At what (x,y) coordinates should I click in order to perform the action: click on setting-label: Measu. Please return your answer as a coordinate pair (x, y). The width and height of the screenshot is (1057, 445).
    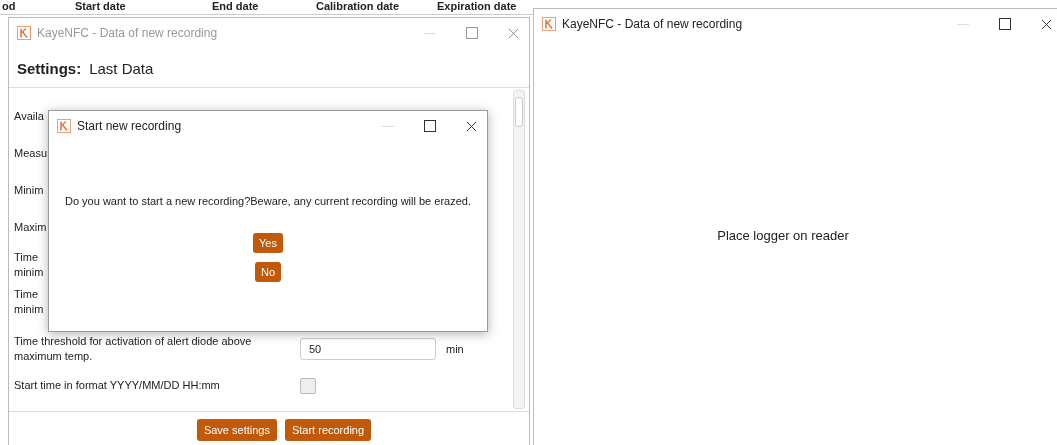
    Looking at the image, I should click on (31, 153).